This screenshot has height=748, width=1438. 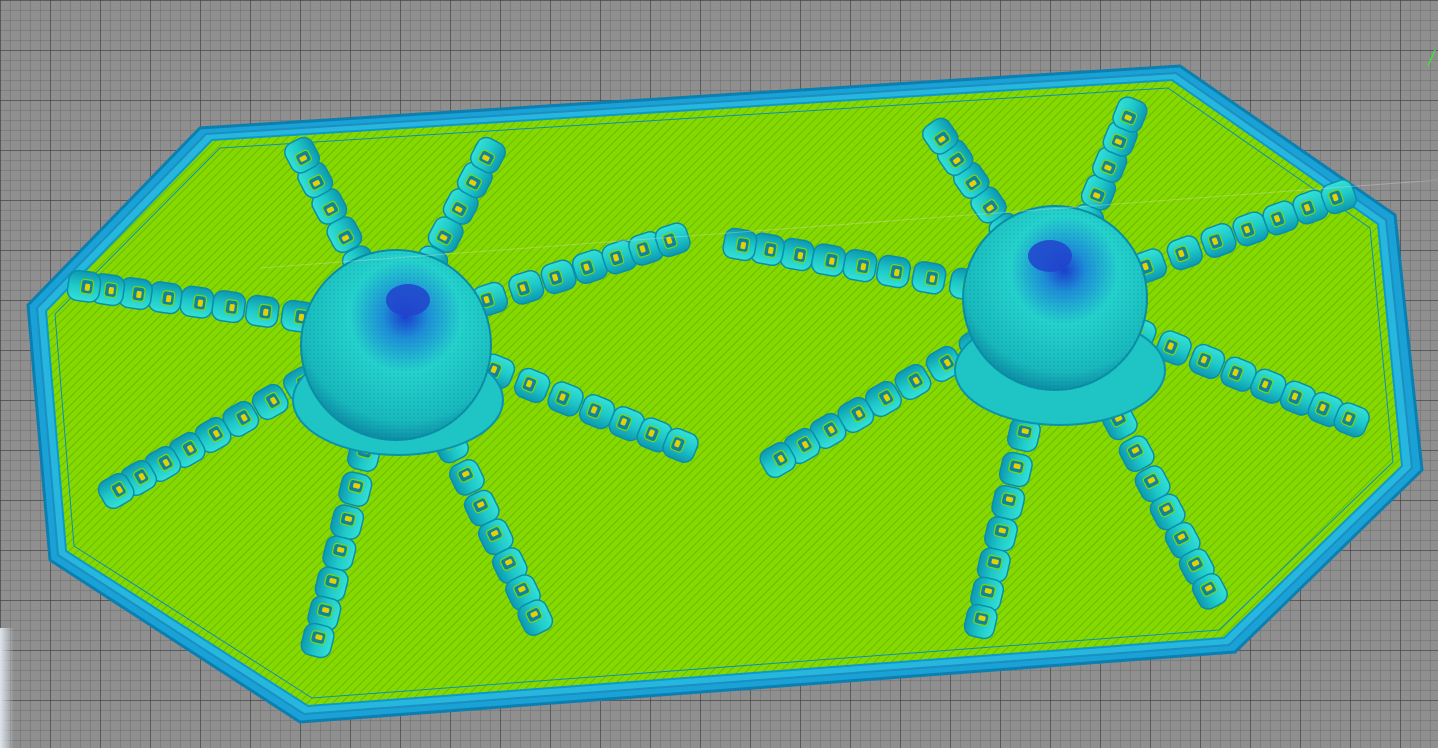 What do you see at coordinates (7, 688) in the screenshot?
I see `window-edge` at bounding box center [7, 688].